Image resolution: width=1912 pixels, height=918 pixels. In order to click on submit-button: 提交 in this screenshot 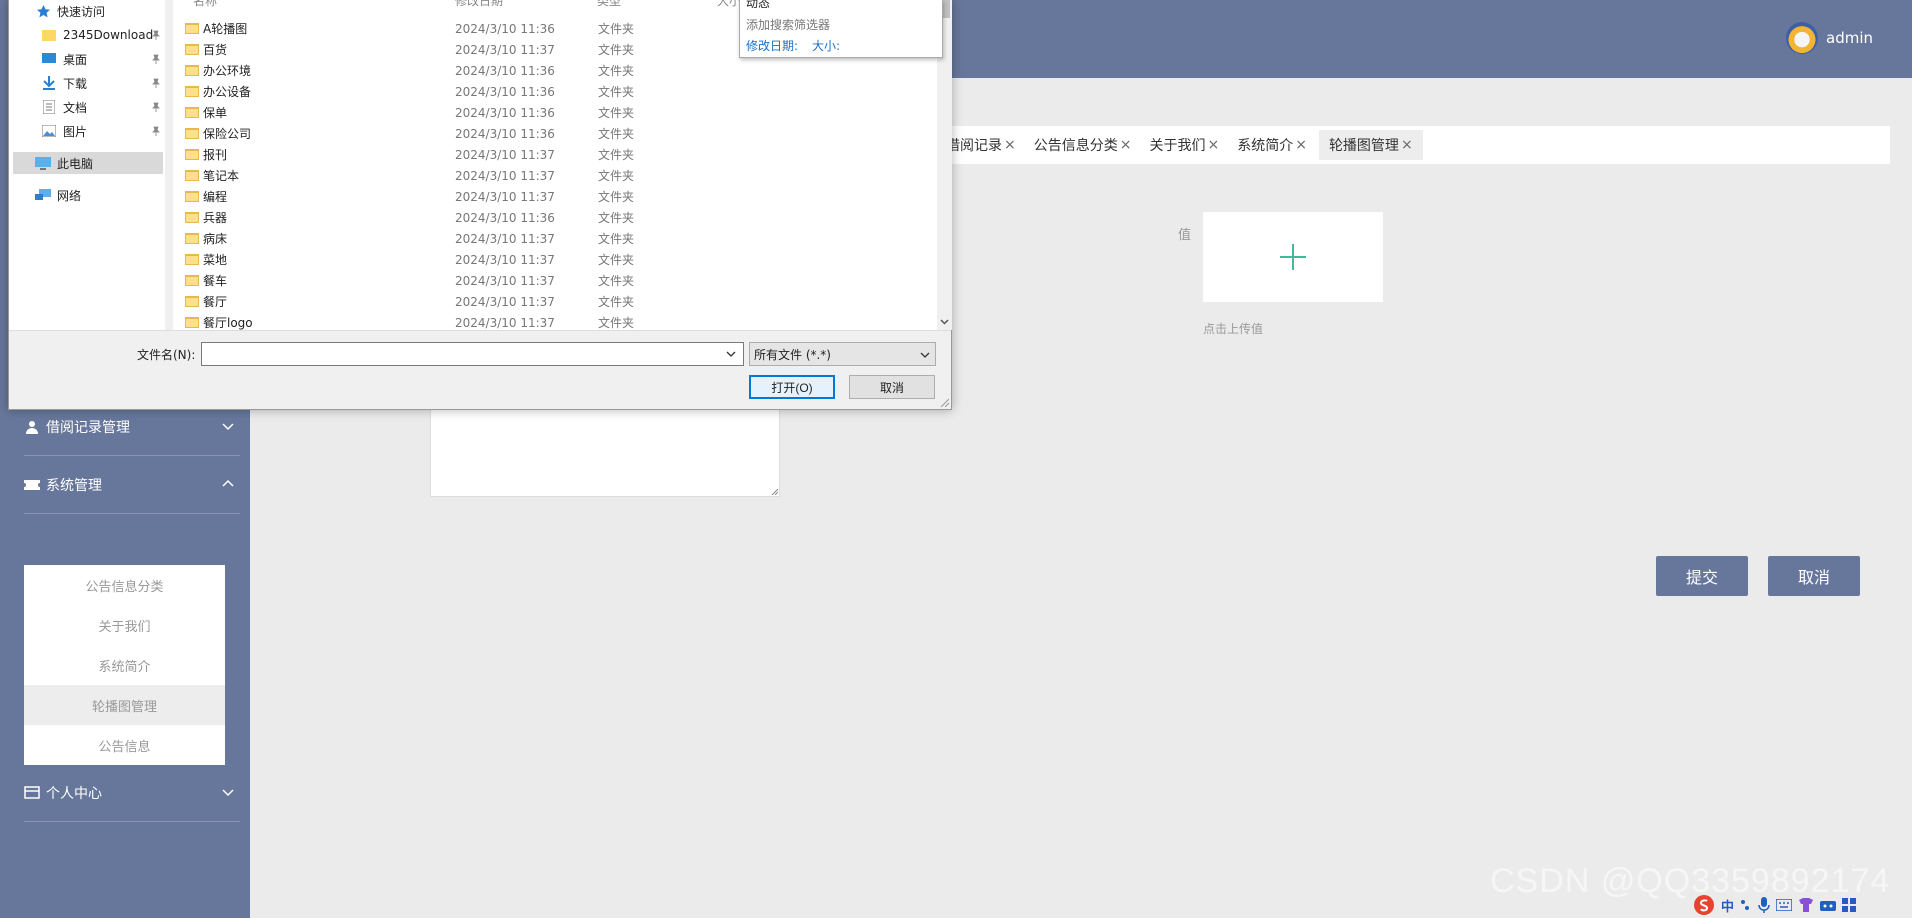, I will do `click(1702, 576)`.